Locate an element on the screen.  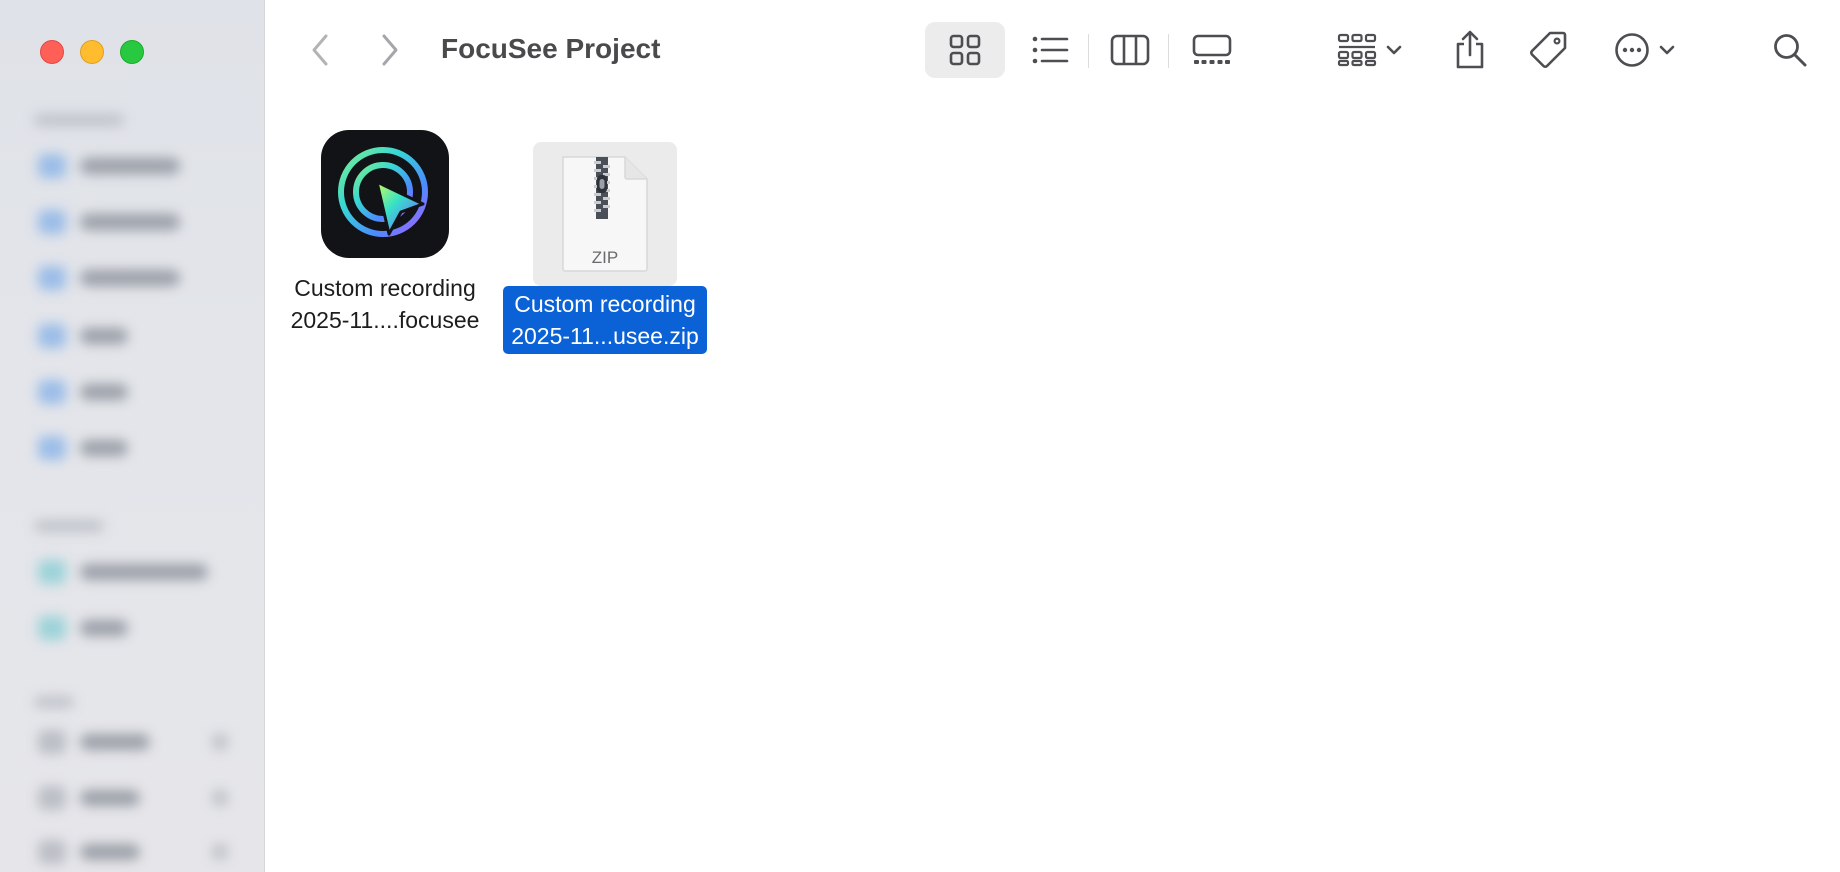
forward-button is located at coordinates (390, 50).